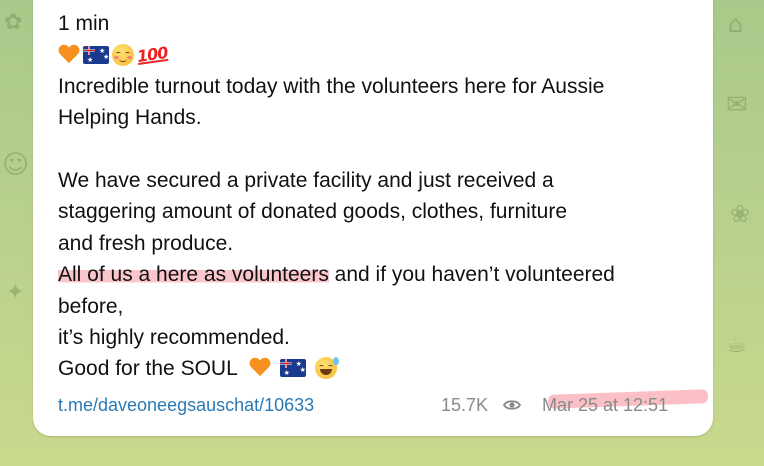 The width and height of the screenshot is (764, 466). Describe the element at coordinates (605, 405) in the screenshot. I see `timestamp: Mar 25 at 12:51` at that location.